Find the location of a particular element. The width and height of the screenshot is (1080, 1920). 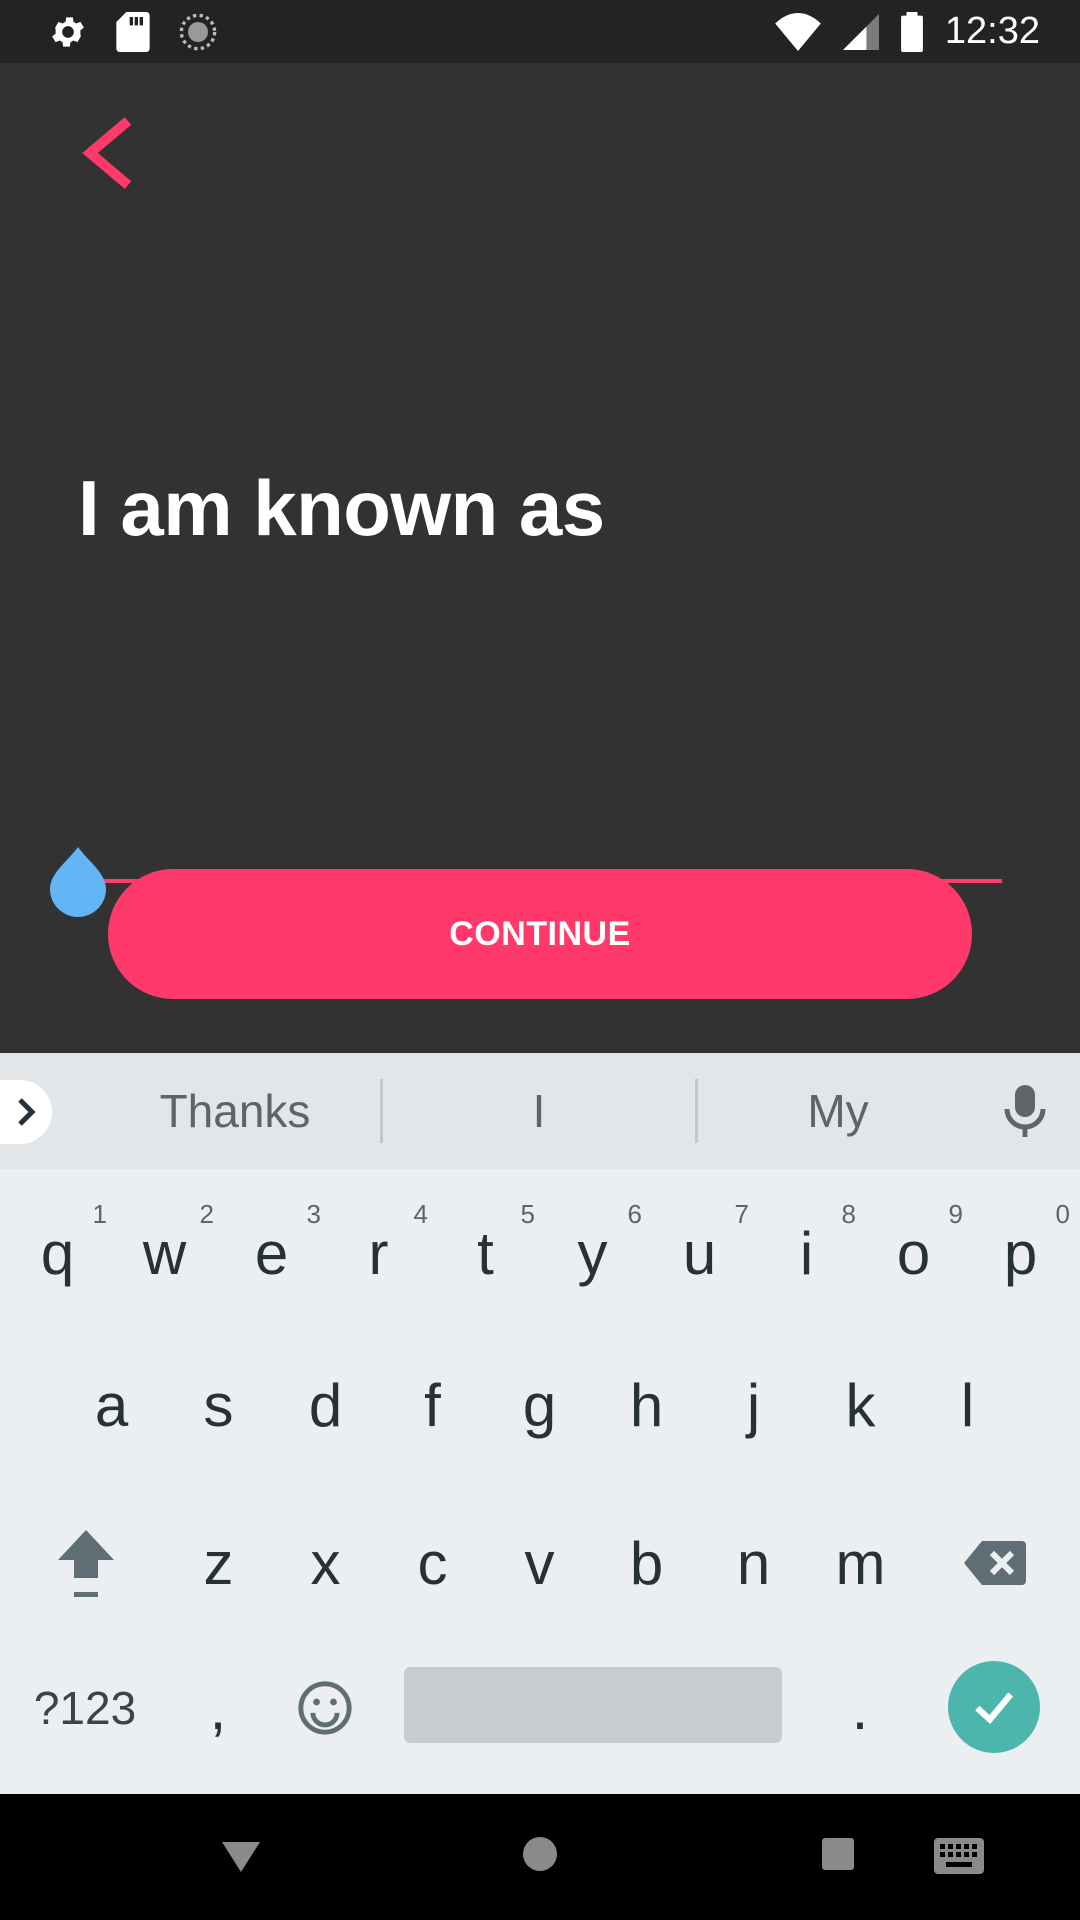

key-o-label: o is located at coordinates (913, 1253).